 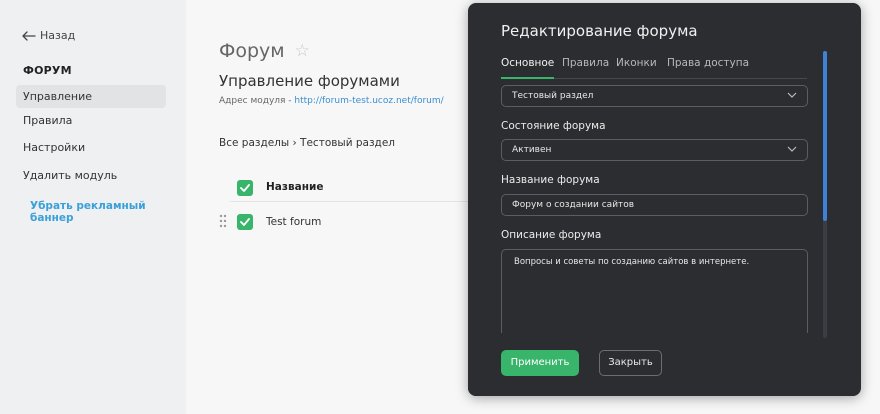 What do you see at coordinates (108, 212) in the screenshot?
I see `remove-banner-link: Убрать рекламный баннер` at bounding box center [108, 212].